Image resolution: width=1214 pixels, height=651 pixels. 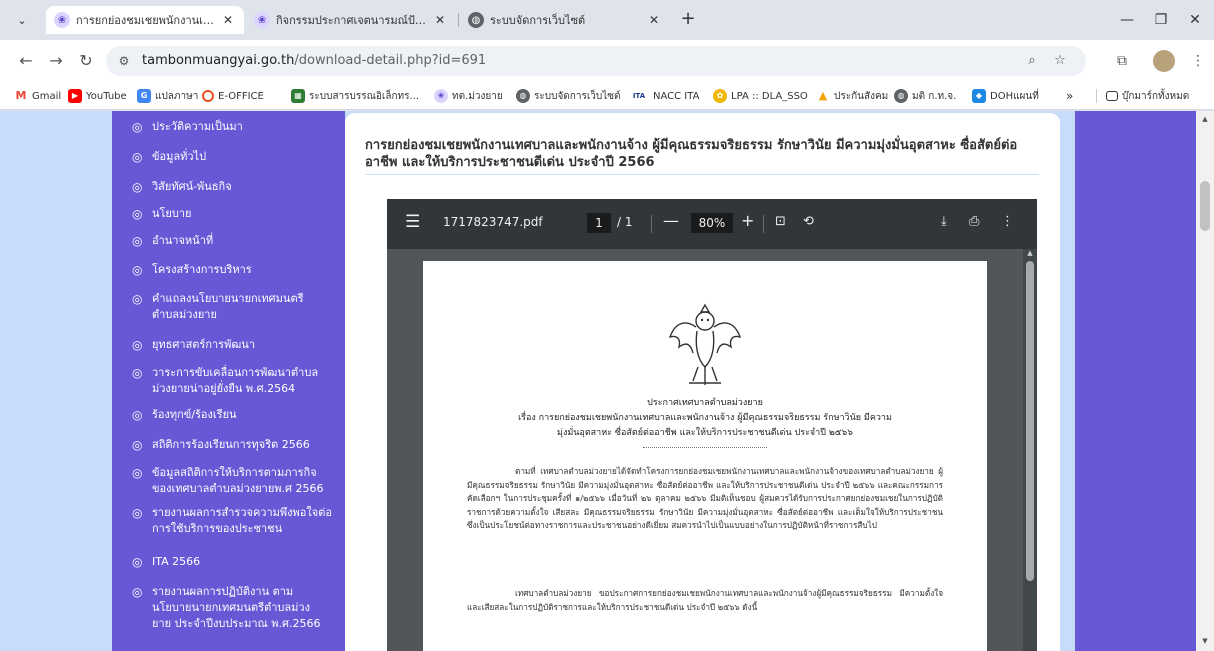 What do you see at coordinates (664, 96) in the screenshot?
I see `bookmark-nacc-ita: ITA NACC ITA` at bounding box center [664, 96].